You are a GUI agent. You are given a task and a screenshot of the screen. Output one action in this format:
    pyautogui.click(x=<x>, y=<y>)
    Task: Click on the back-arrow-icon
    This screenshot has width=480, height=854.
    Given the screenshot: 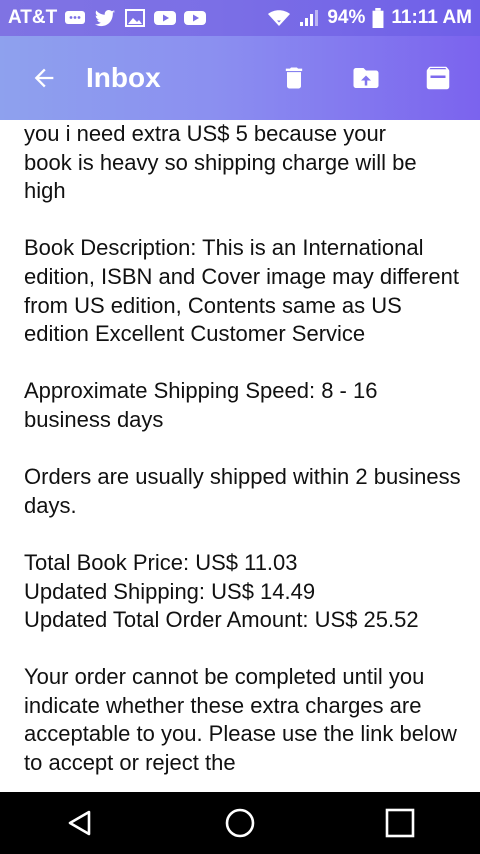 What is the action you would take?
    pyautogui.click(x=44, y=78)
    